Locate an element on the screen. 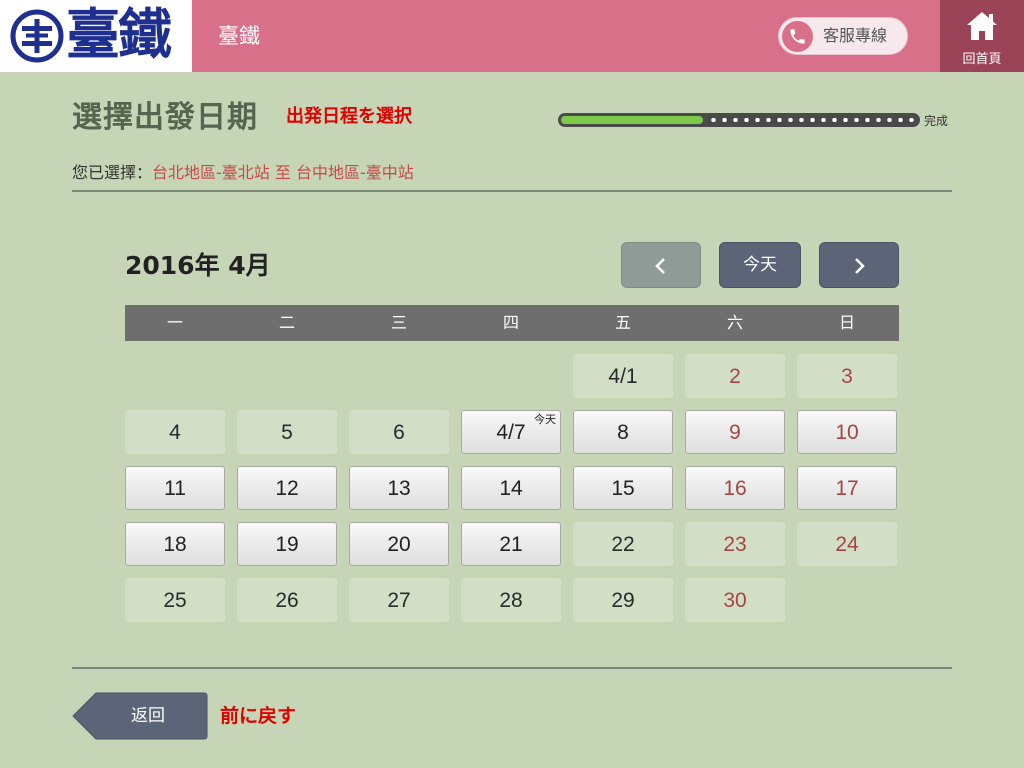 The height and width of the screenshot is (768, 1024). calendar-day: 22 is located at coordinates (623, 544).